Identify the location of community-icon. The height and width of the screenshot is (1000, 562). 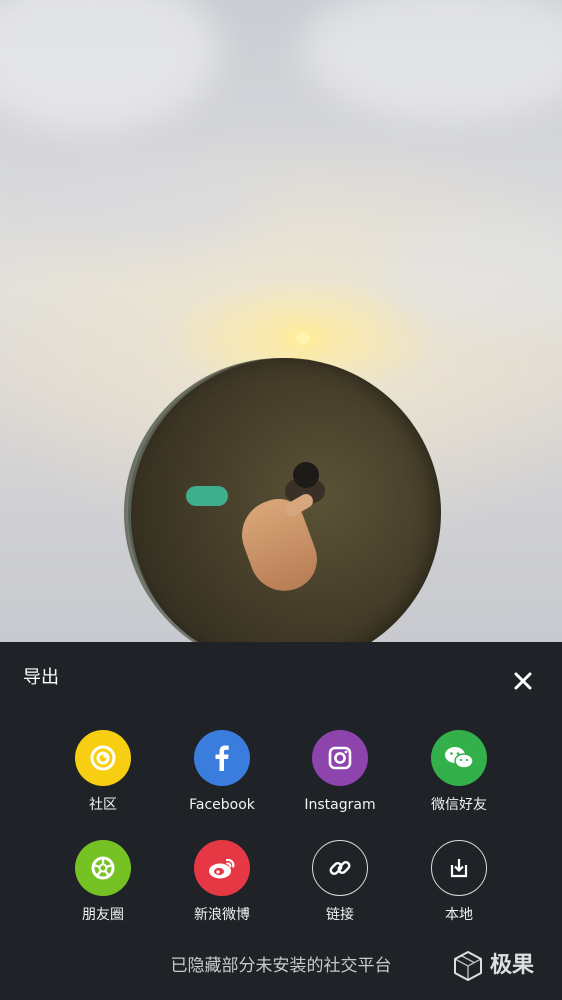
(103, 758).